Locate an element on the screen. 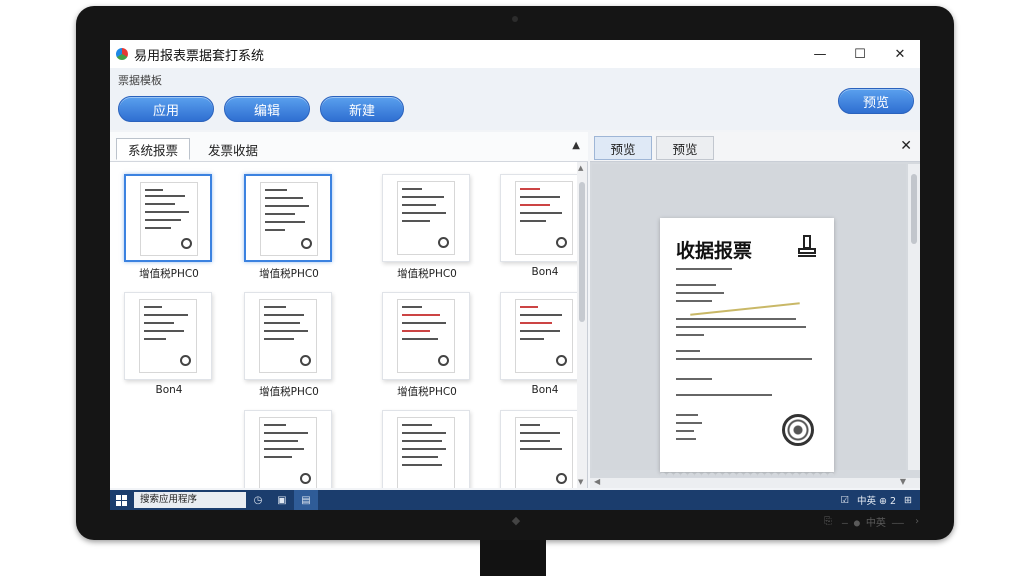  window-controls: — ☐ ✕ is located at coordinates (860, 54).